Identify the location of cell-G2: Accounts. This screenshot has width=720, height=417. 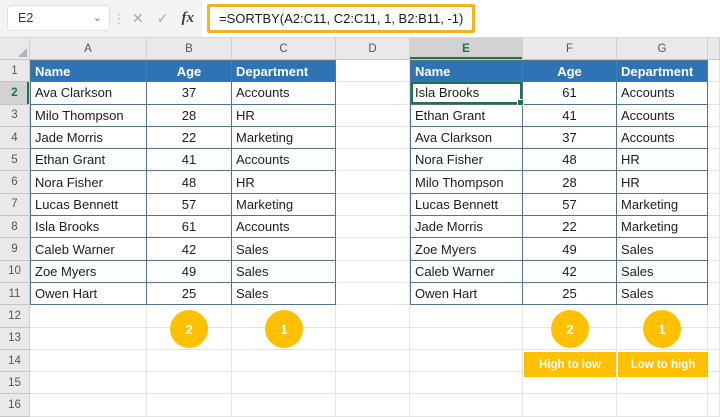
(662, 93).